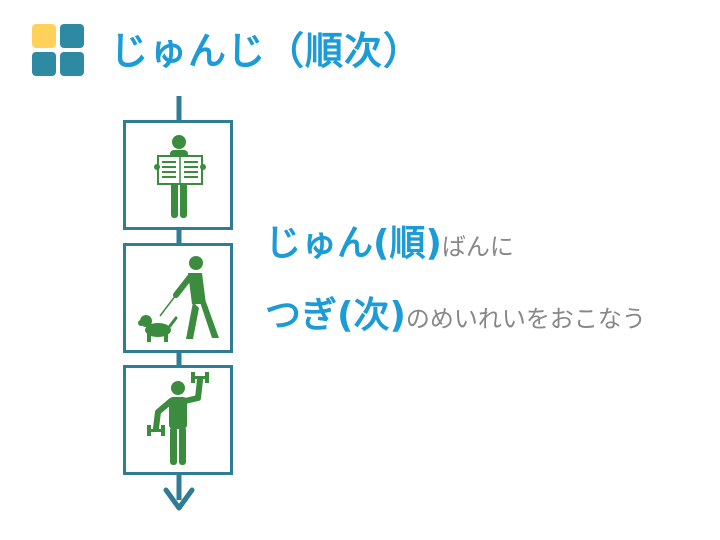  I want to click on emphasis-text: じゅん(順), so click(353, 243).